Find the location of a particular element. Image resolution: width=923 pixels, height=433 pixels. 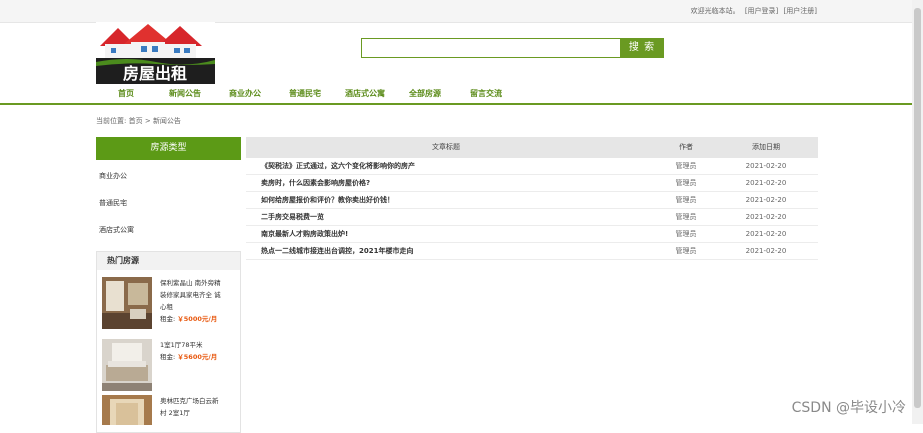

article-title-link: 二手房交易税费一览 is located at coordinates (292, 217).